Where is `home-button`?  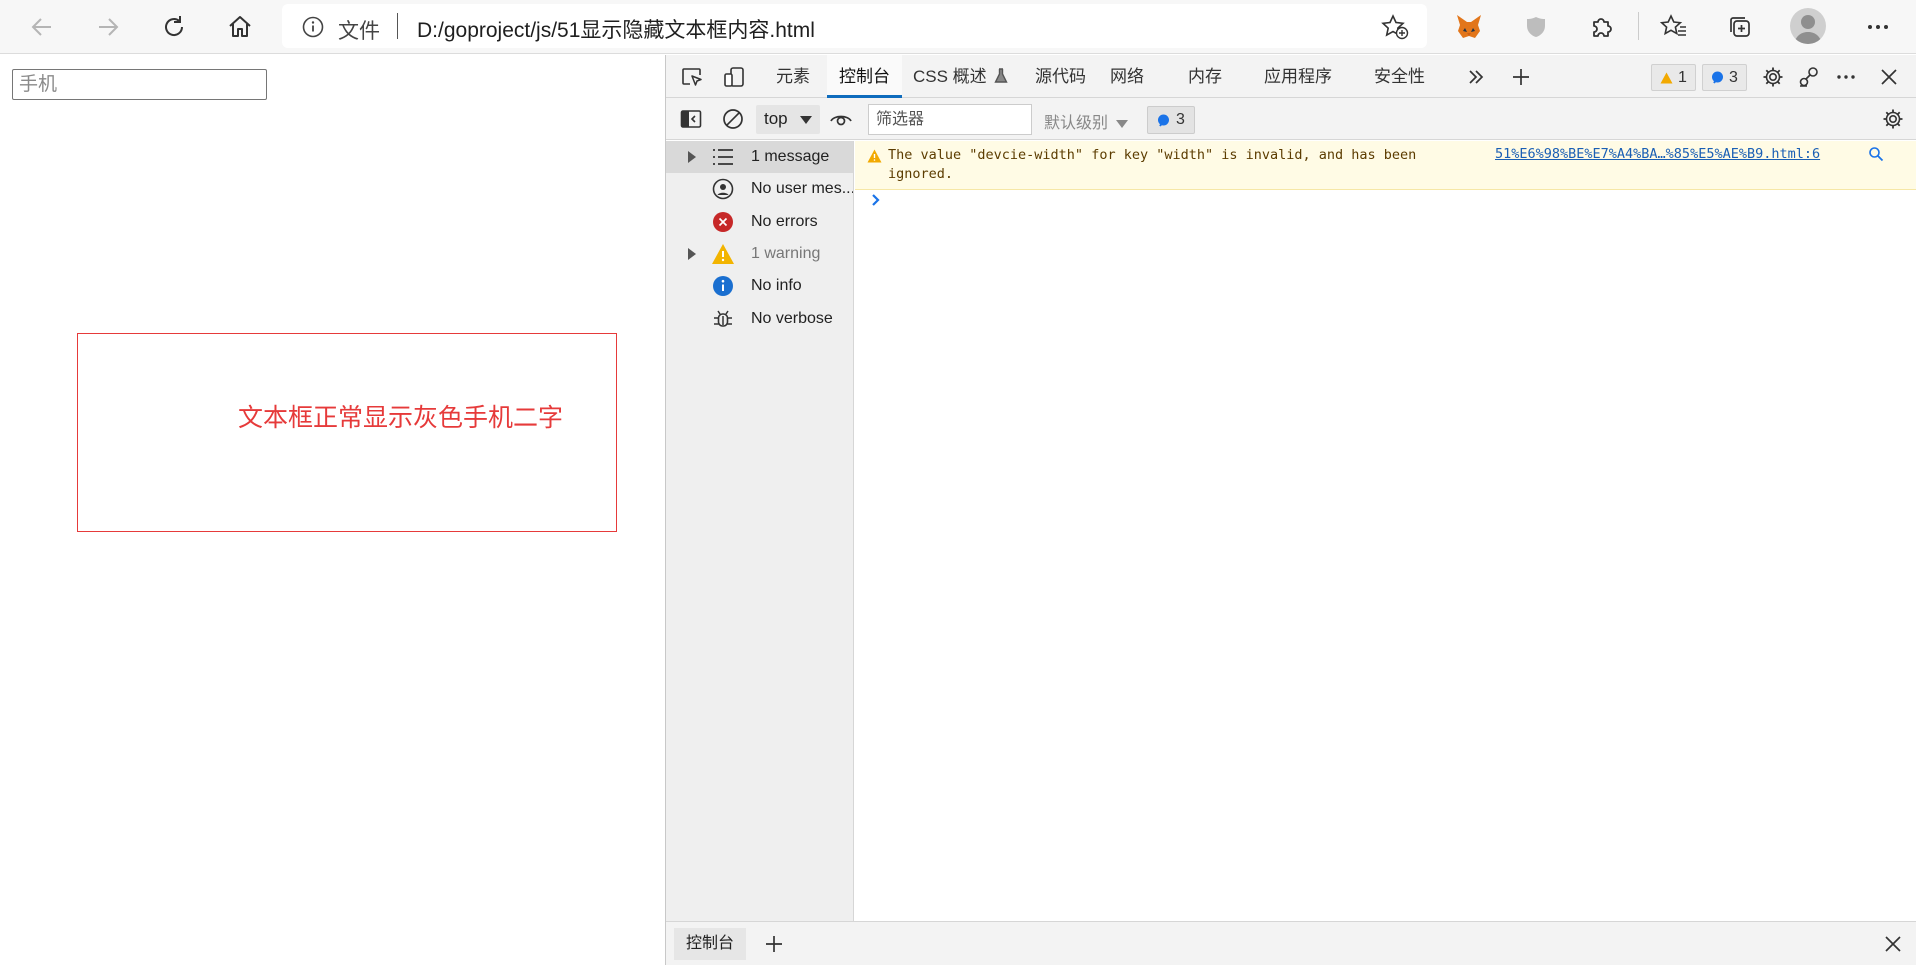 home-button is located at coordinates (240, 27).